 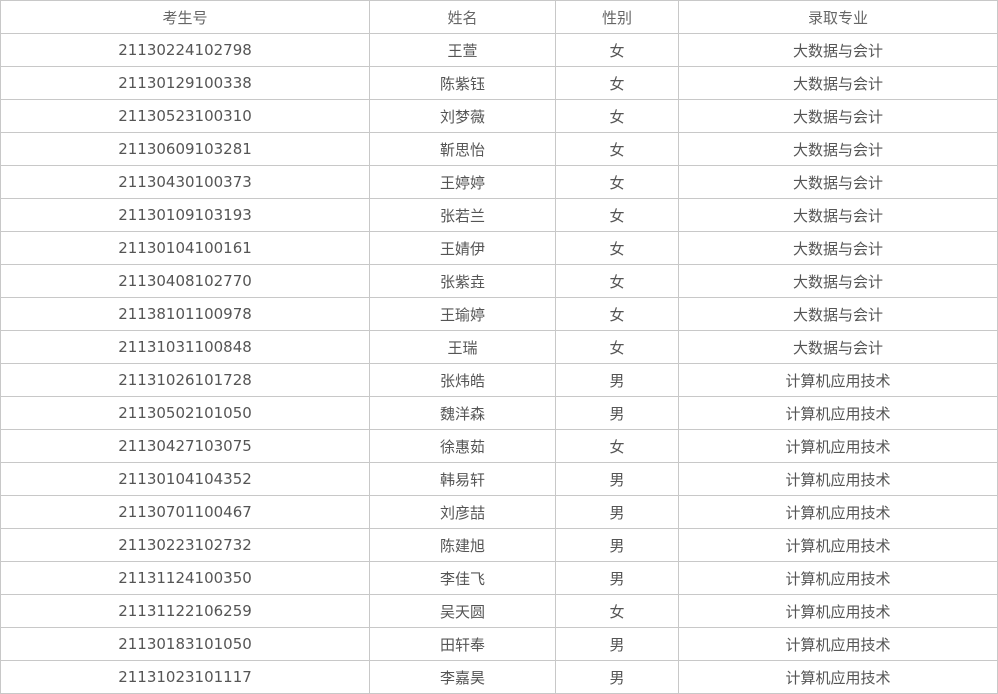 What do you see at coordinates (185, 83) in the screenshot?
I see `cell-exam-number: 21130129100338` at bounding box center [185, 83].